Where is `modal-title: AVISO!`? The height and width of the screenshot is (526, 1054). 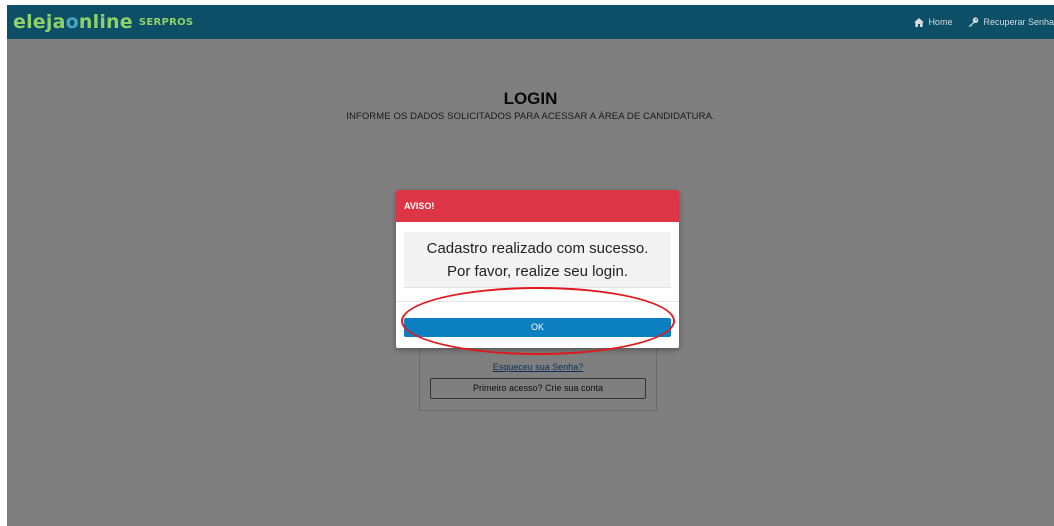 modal-title: AVISO! is located at coordinates (419, 206).